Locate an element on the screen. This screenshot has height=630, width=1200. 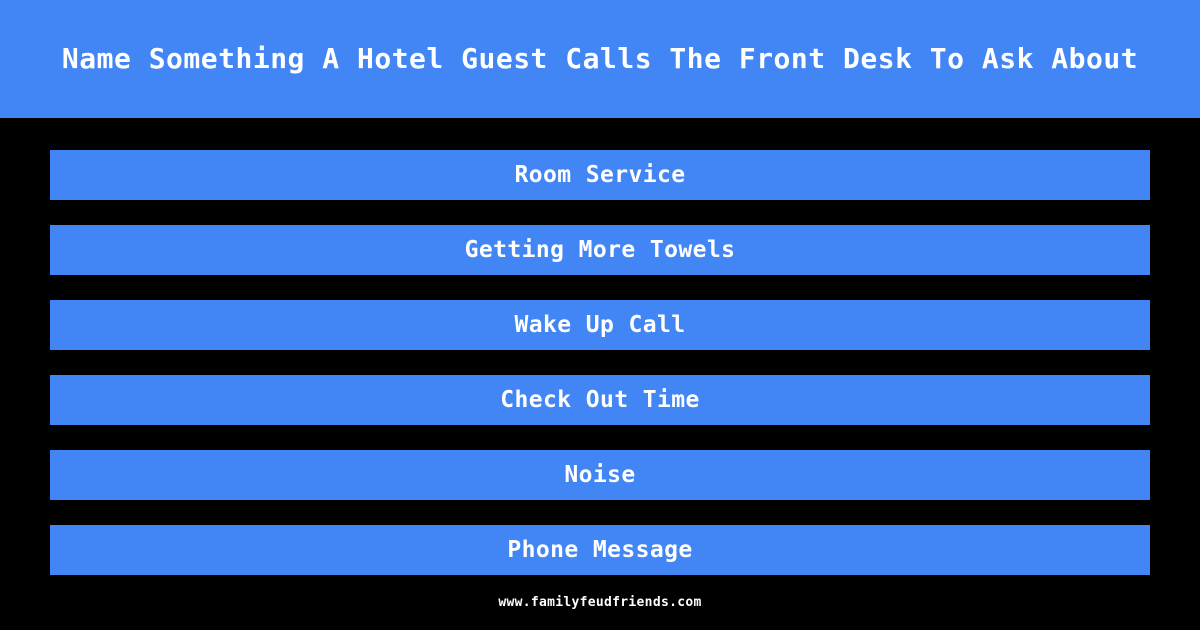
answer-label: Room Service is located at coordinates (600, 174).